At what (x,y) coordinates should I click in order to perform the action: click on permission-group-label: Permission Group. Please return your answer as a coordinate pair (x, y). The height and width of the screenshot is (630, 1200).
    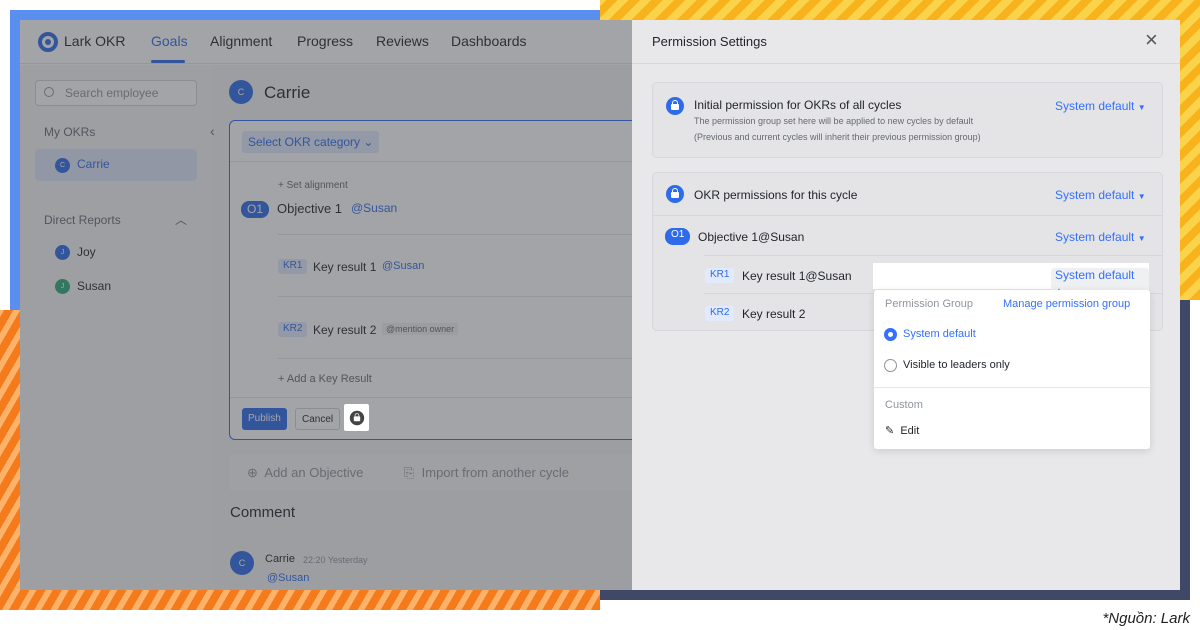
    Looking at the image, I should click on (929, 304).